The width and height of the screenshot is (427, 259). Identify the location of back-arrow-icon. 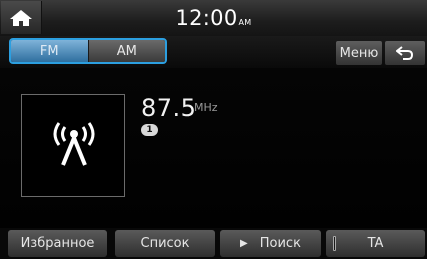
(405, 53).